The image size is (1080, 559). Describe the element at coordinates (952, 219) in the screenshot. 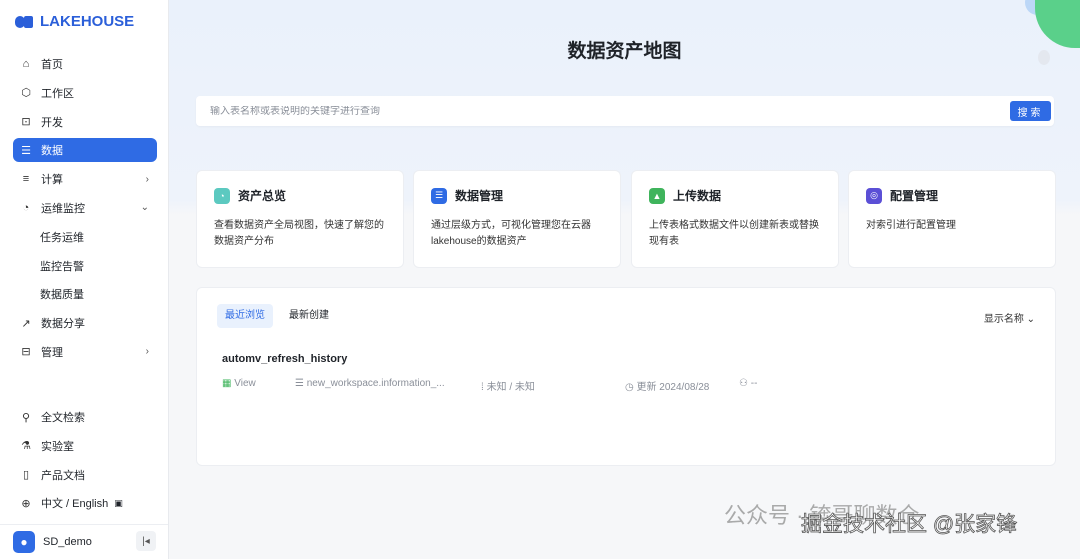

I see `card-config-management: ◎ 配置管理 对索引进行配置管理` at that location.